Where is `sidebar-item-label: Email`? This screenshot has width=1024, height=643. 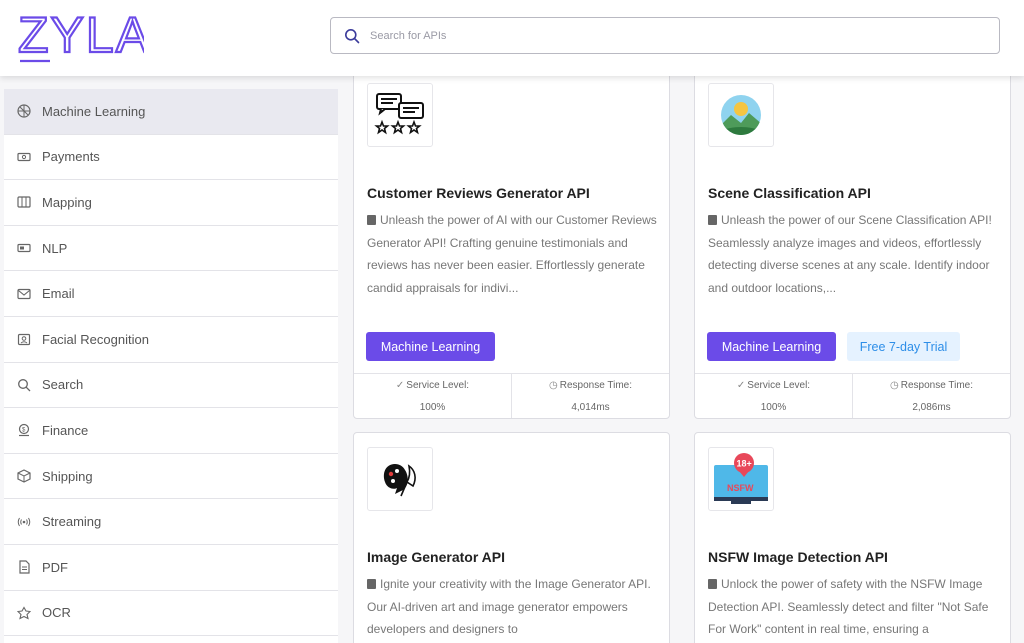 sidebar-item-label: Email is located at coordinates (58, 294).